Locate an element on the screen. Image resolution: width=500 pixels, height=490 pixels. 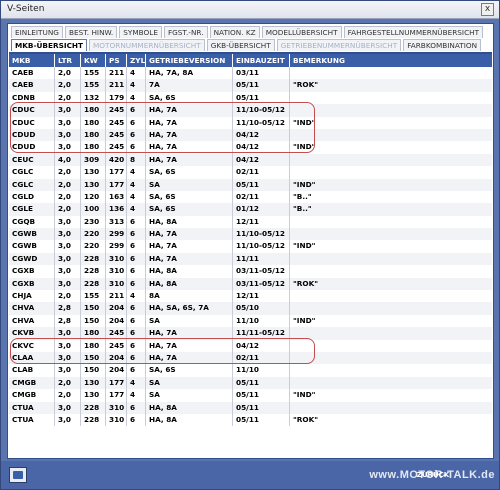
column-header-einbauzeit: EINBAUZEIT is located at coordinates (261, 60).